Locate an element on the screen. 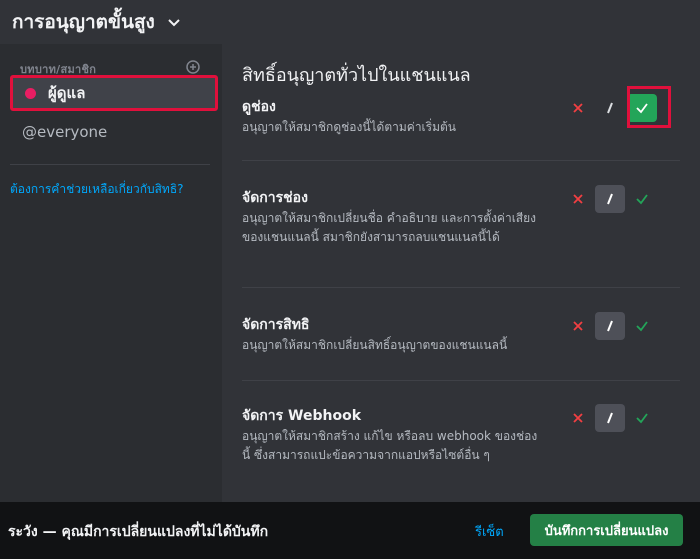  role-label: @everyone is located at coordinates (65, 132).